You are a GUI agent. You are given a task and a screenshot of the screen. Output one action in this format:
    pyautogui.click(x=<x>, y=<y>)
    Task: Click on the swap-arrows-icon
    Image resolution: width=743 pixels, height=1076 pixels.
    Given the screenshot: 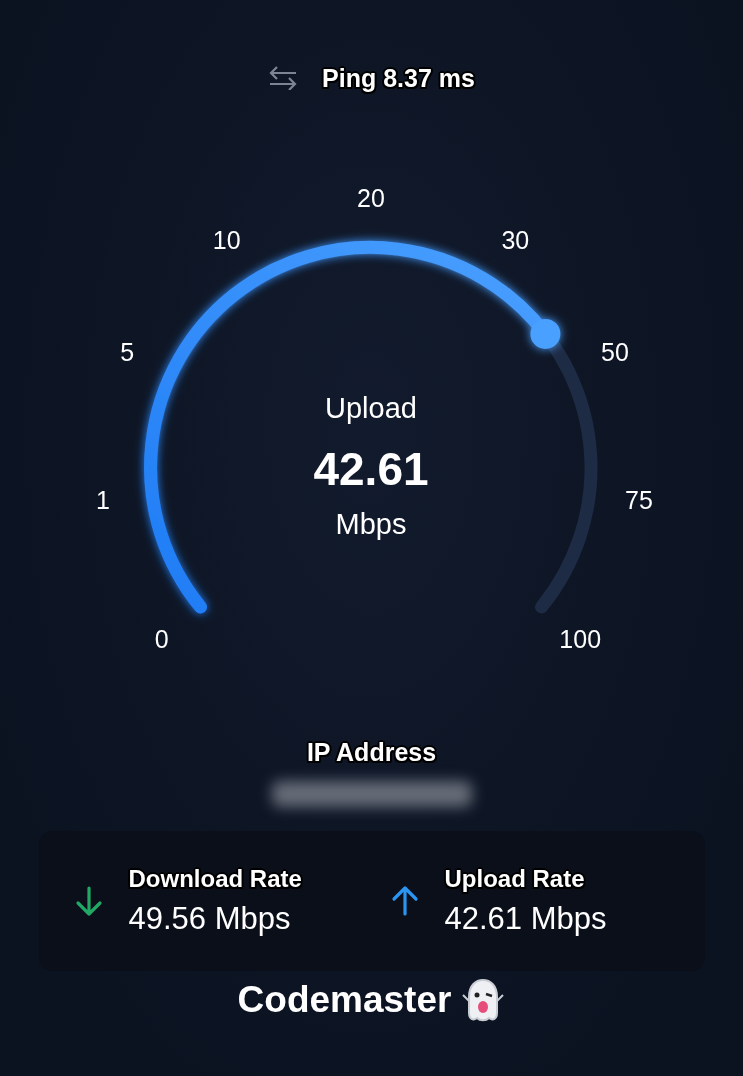 What is the action you would take?
    pyautogui.click(x=283, y=78)
    